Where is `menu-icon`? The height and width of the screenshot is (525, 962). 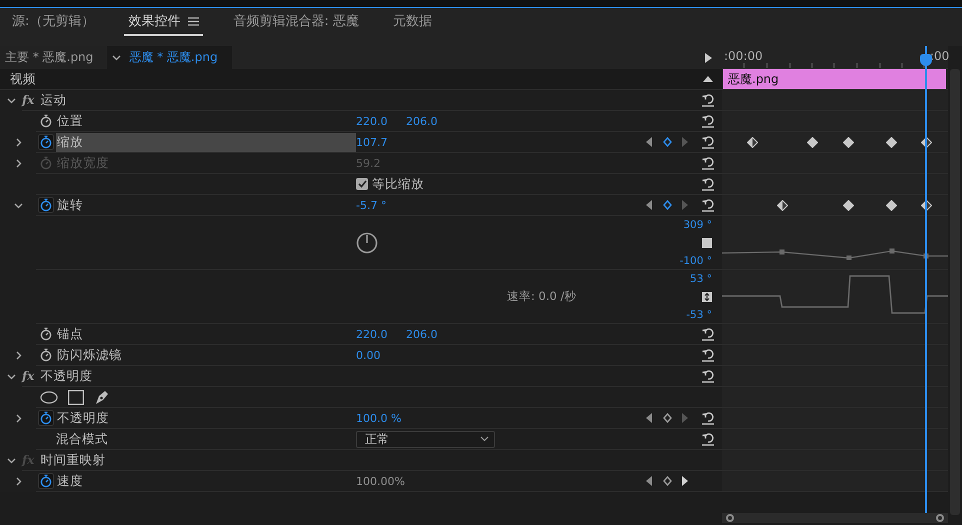
menu-icon is located at coordinates (194, 21).